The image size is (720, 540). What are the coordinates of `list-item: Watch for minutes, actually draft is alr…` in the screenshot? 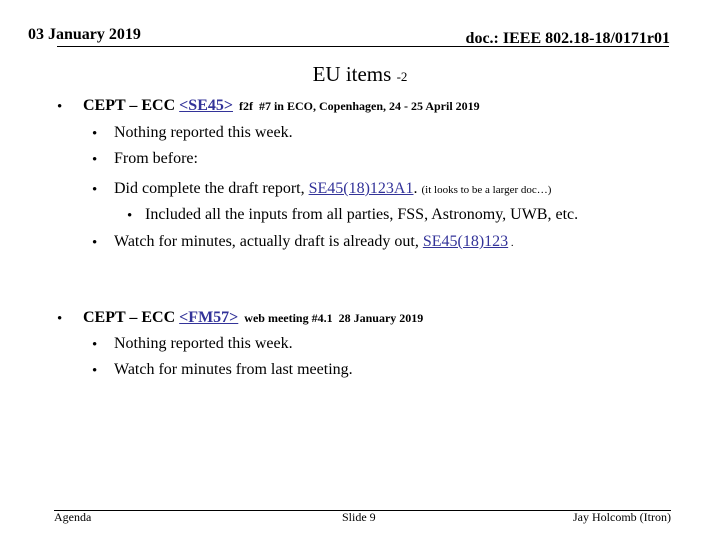 It's located at (314, 242).